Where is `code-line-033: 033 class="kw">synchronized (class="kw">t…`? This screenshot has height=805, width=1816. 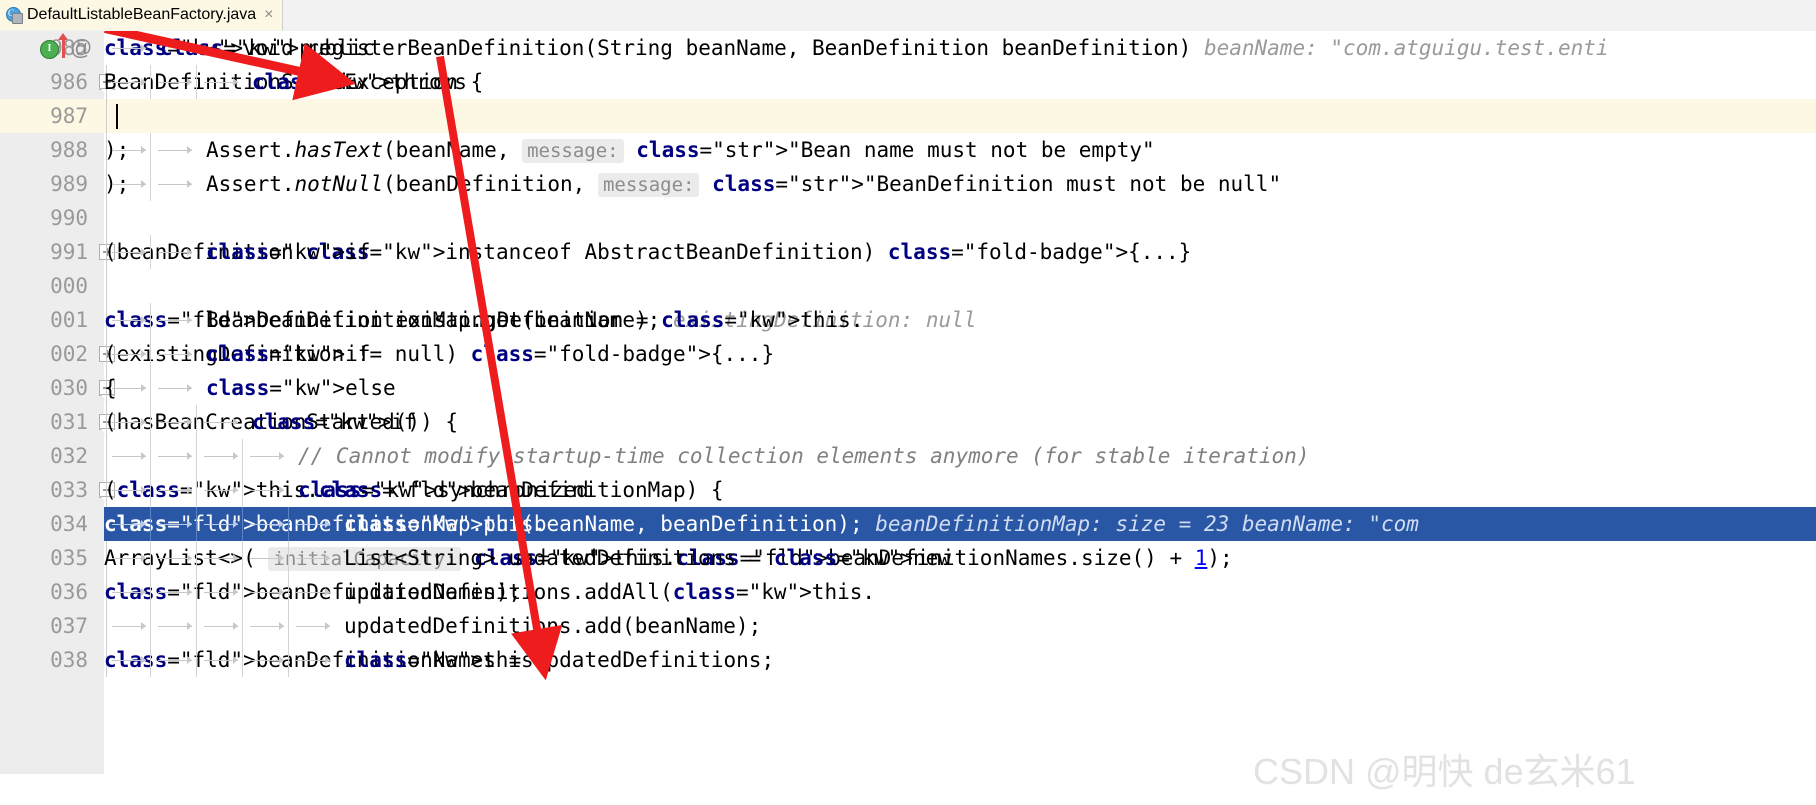 code-line-033: 033 class="kw">synchronized (class="kw">t… is located at coordinates (908, 490).